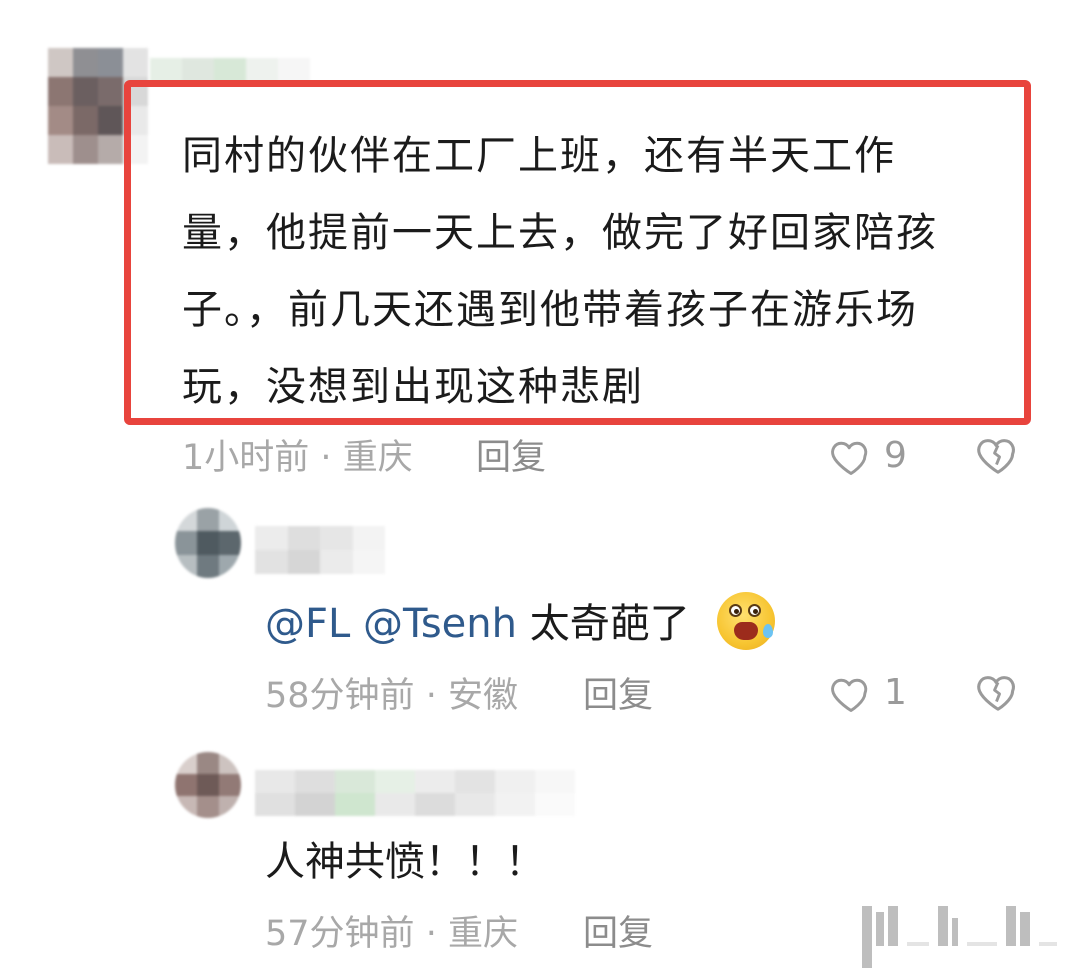 The image size is (1080, 971). What do you see at coordinates (873, 457) in the screenshot?
I see `like-button: 9` at bounding box center [873, 457].